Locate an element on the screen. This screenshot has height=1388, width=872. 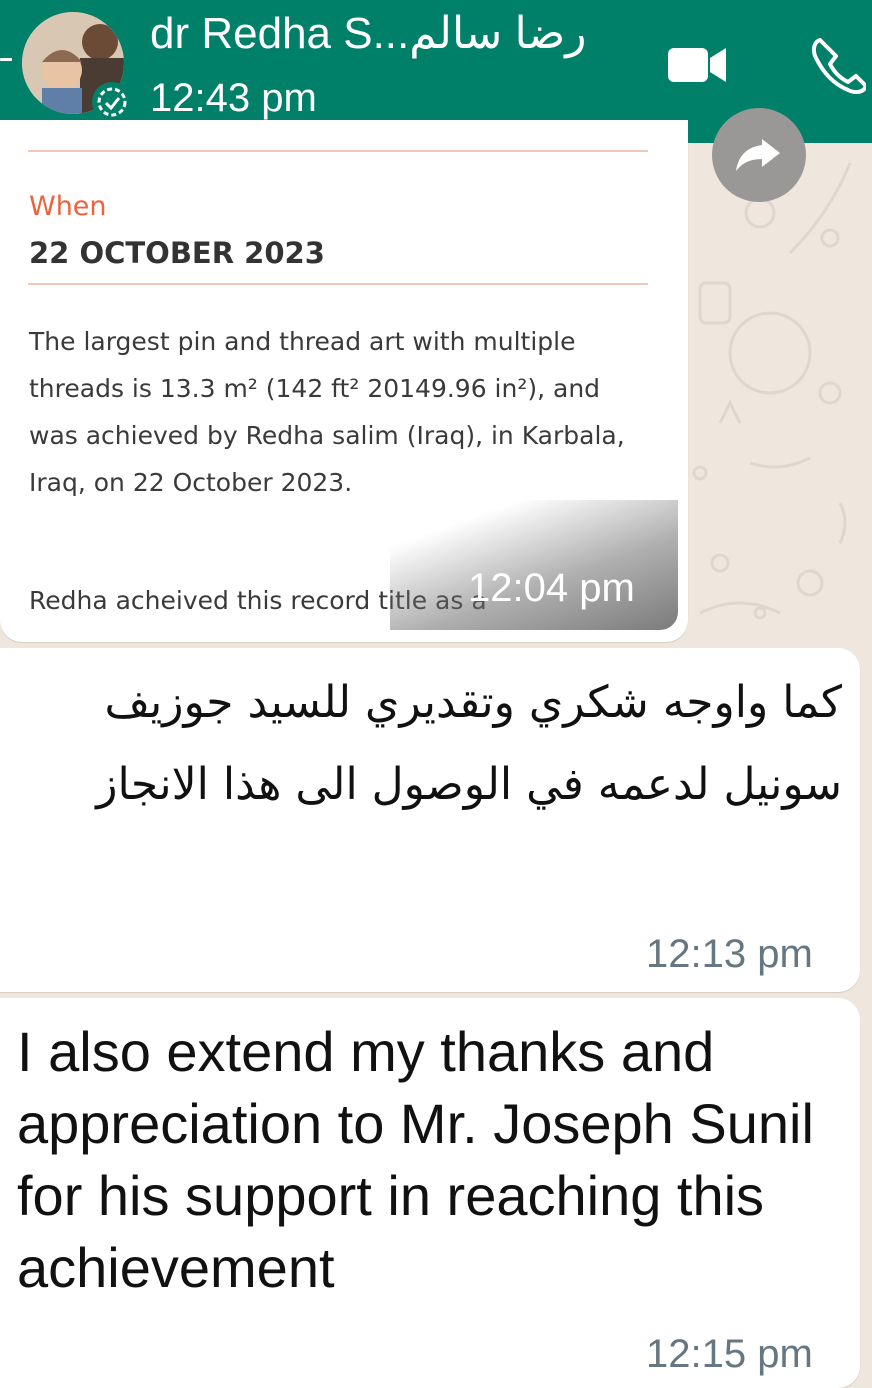
status-ring-icon is located at coordinates (112, 102).